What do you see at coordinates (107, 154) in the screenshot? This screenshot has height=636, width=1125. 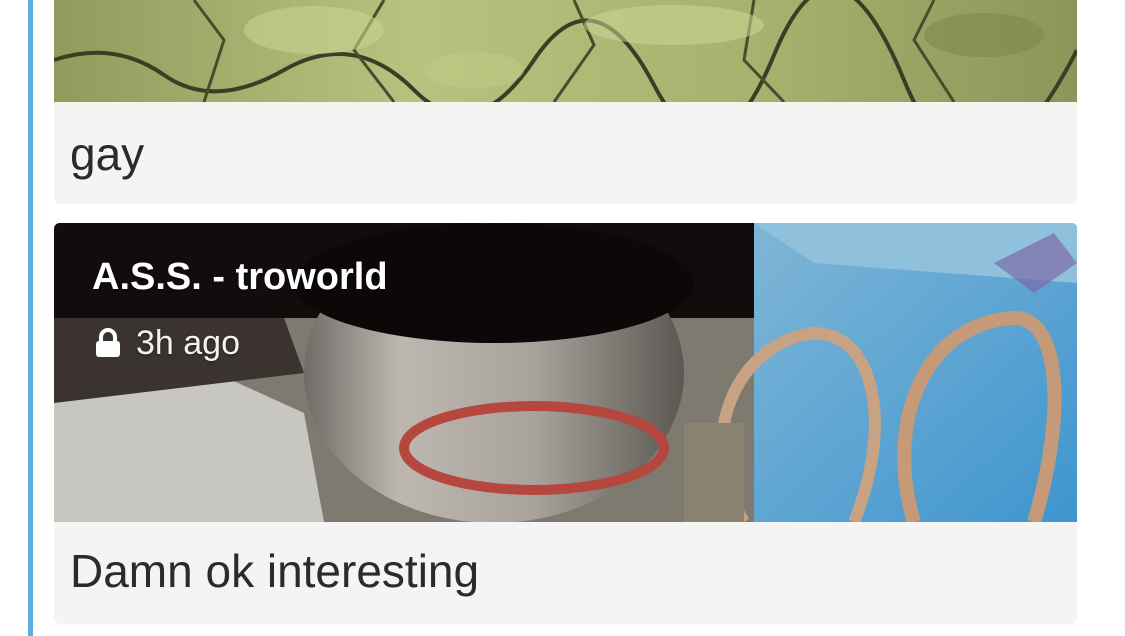 I see `post-caption: gay` at bounding box center [107, 154].